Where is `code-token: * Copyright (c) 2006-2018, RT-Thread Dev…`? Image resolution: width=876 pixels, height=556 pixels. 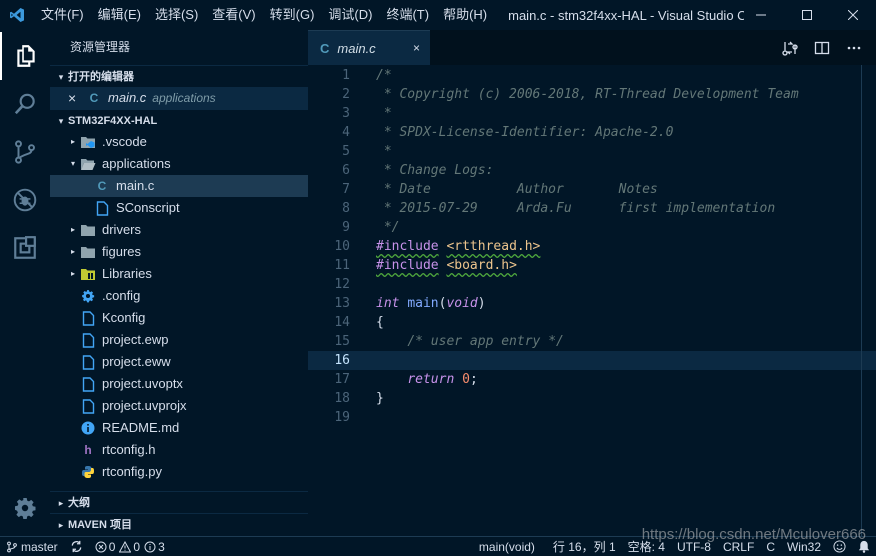 code-token: * Copyright (c) 2006-2018, RT-Thread Dev… is located at coordinates (587, 94).